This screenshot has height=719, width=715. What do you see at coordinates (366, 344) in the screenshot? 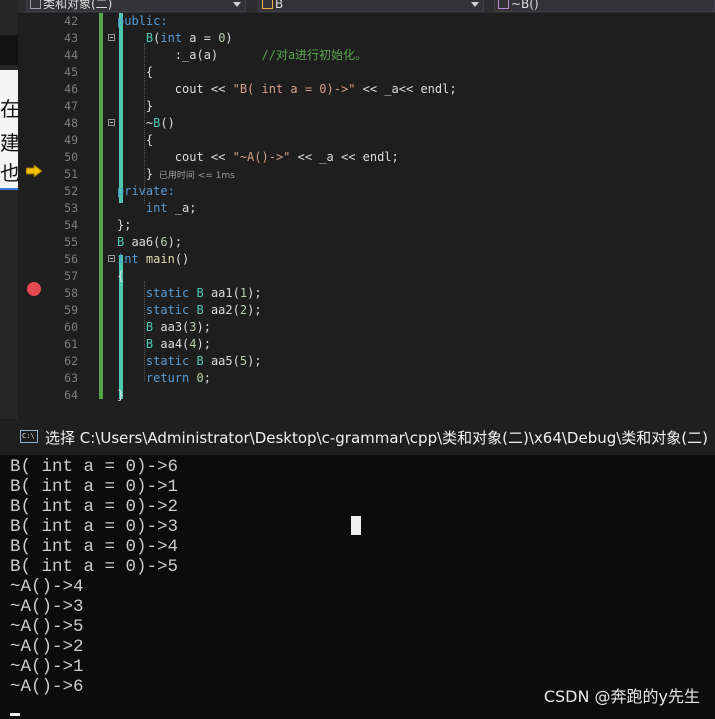
I see `code-line: 61 B aa4(4);` at bounding box center [366, 344].